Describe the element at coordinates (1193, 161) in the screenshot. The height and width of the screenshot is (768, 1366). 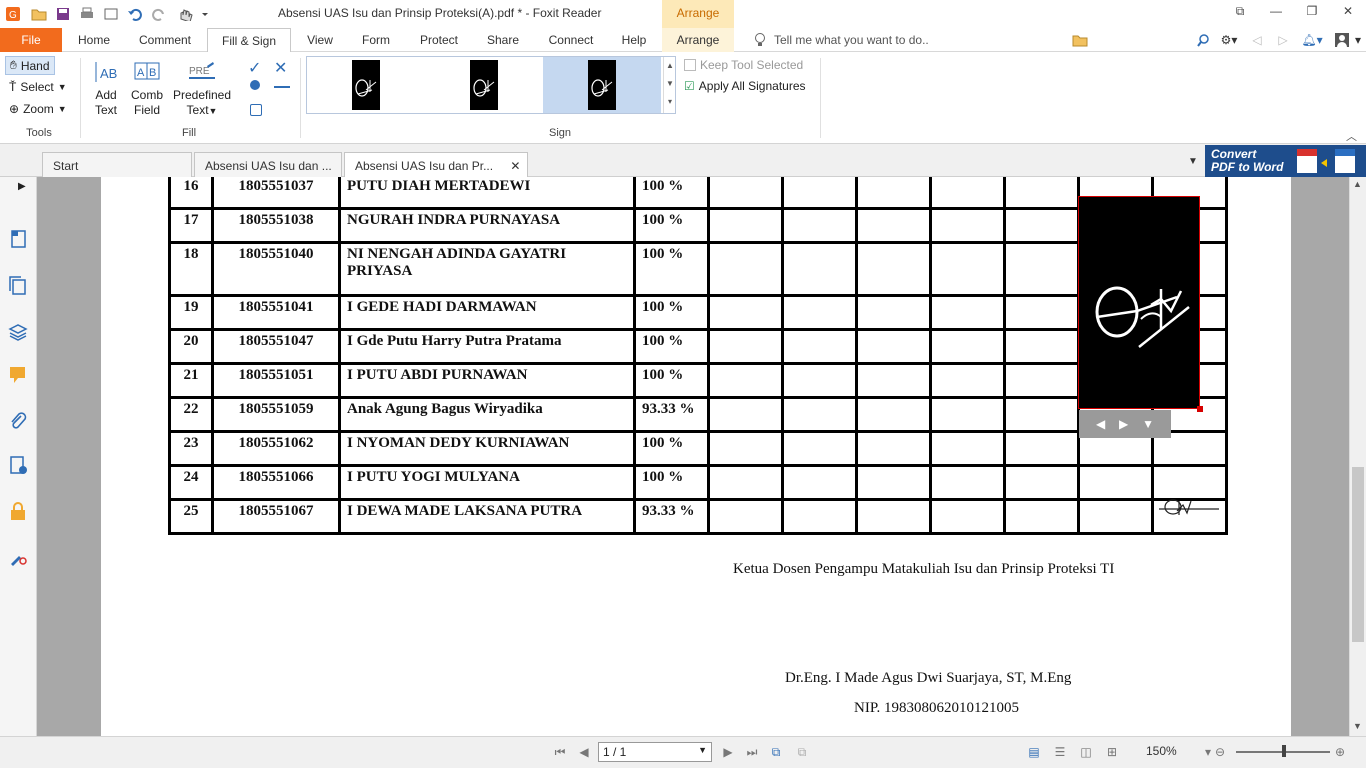
I see `tab-list-dropdown-icon: ▼` at that location.